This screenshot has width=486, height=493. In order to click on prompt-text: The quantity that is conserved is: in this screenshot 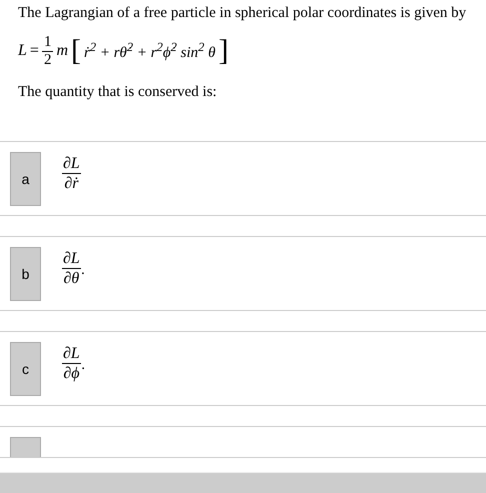, I will do `click(118, 92)`.